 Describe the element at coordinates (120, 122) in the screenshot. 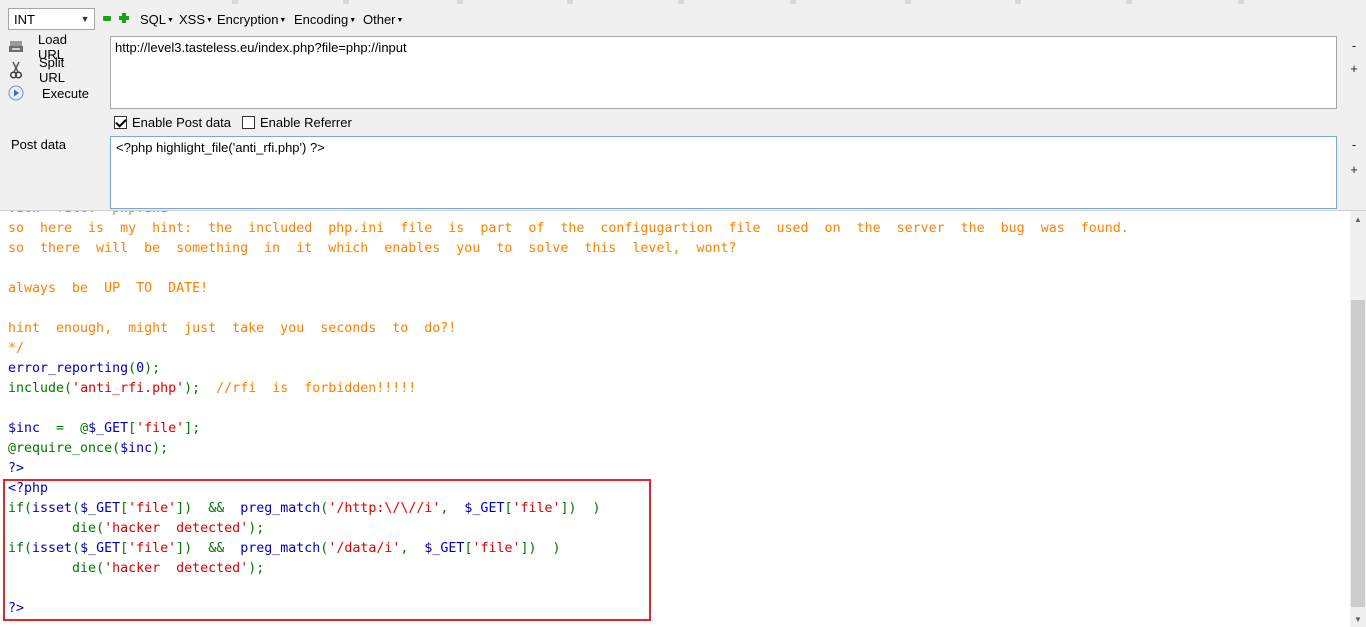

I see `checkbox-checked-icon` at that location.